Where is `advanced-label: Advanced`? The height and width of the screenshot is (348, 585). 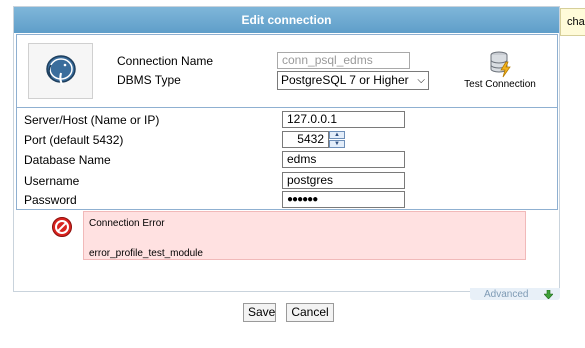
advanced-label: Advanced is located at coordinates (506, 294).